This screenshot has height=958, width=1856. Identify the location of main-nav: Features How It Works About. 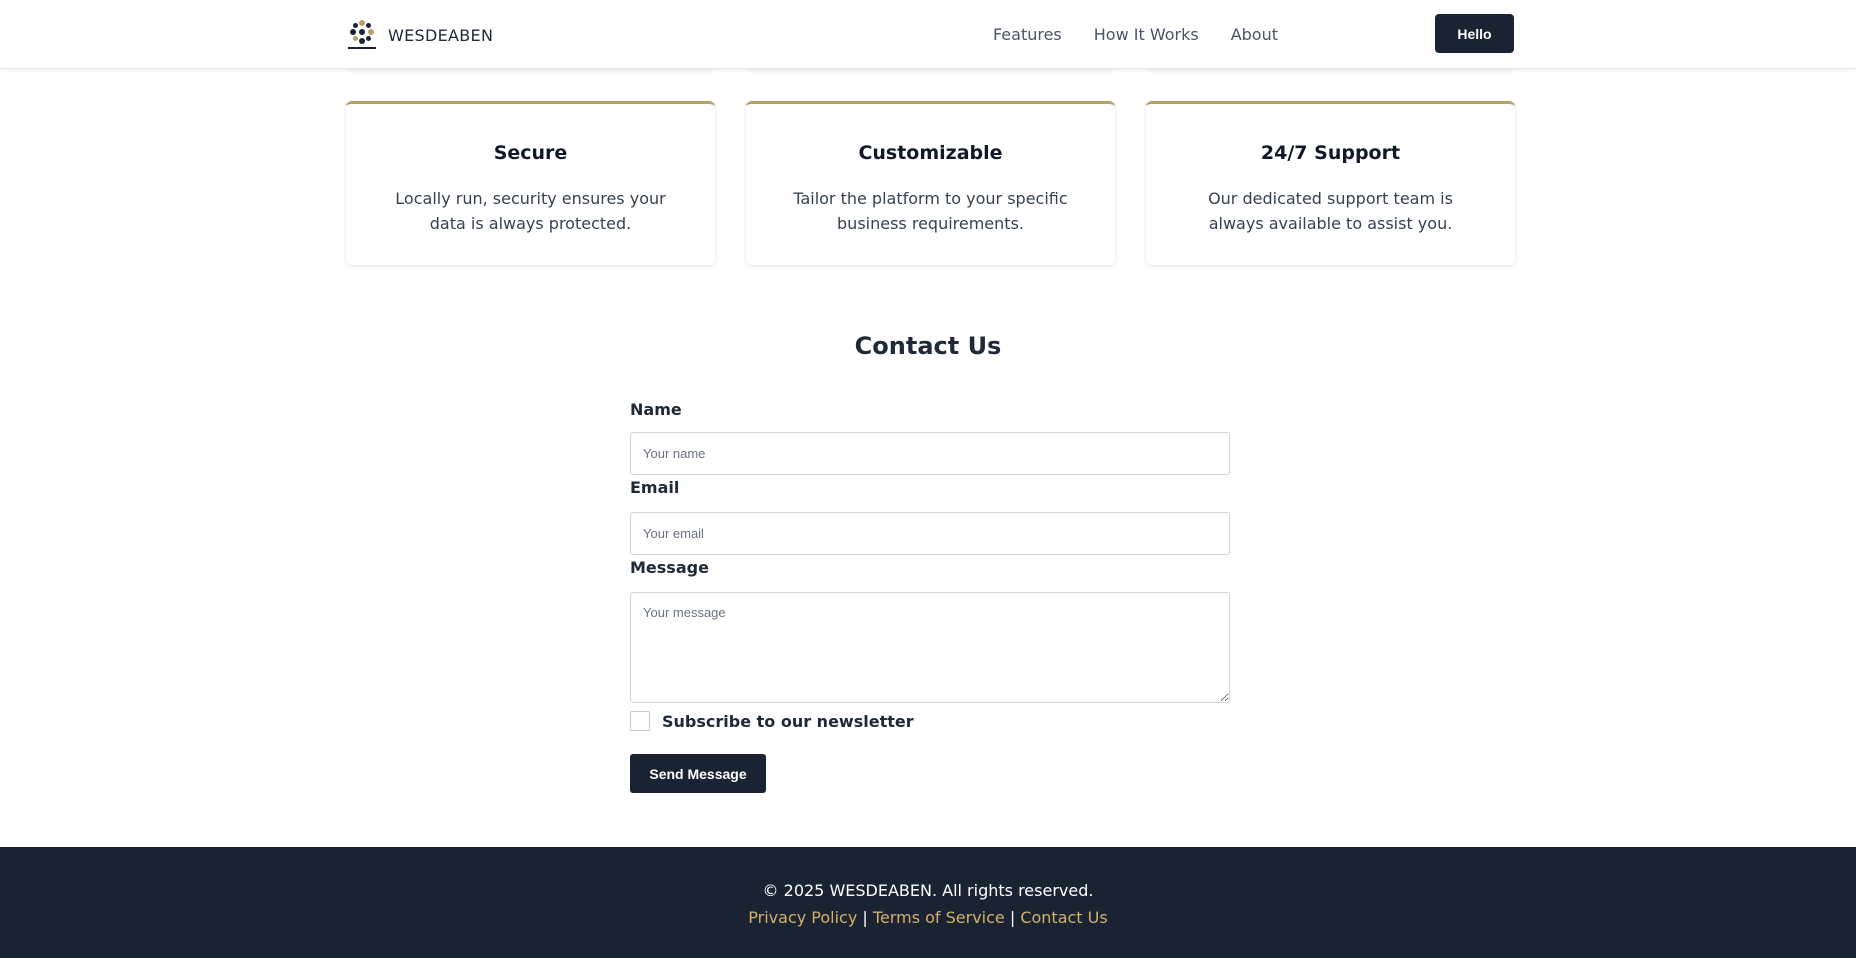
(1119, 34).